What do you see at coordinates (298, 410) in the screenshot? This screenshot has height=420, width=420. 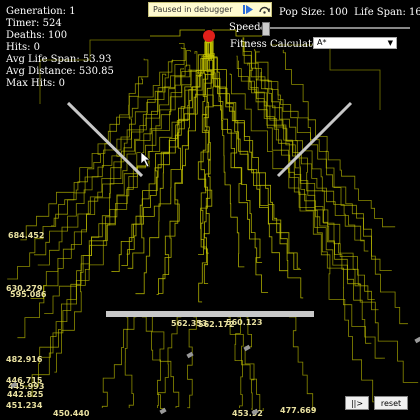 I see `distance-label: 477.669` at bounding box center [298, 410].